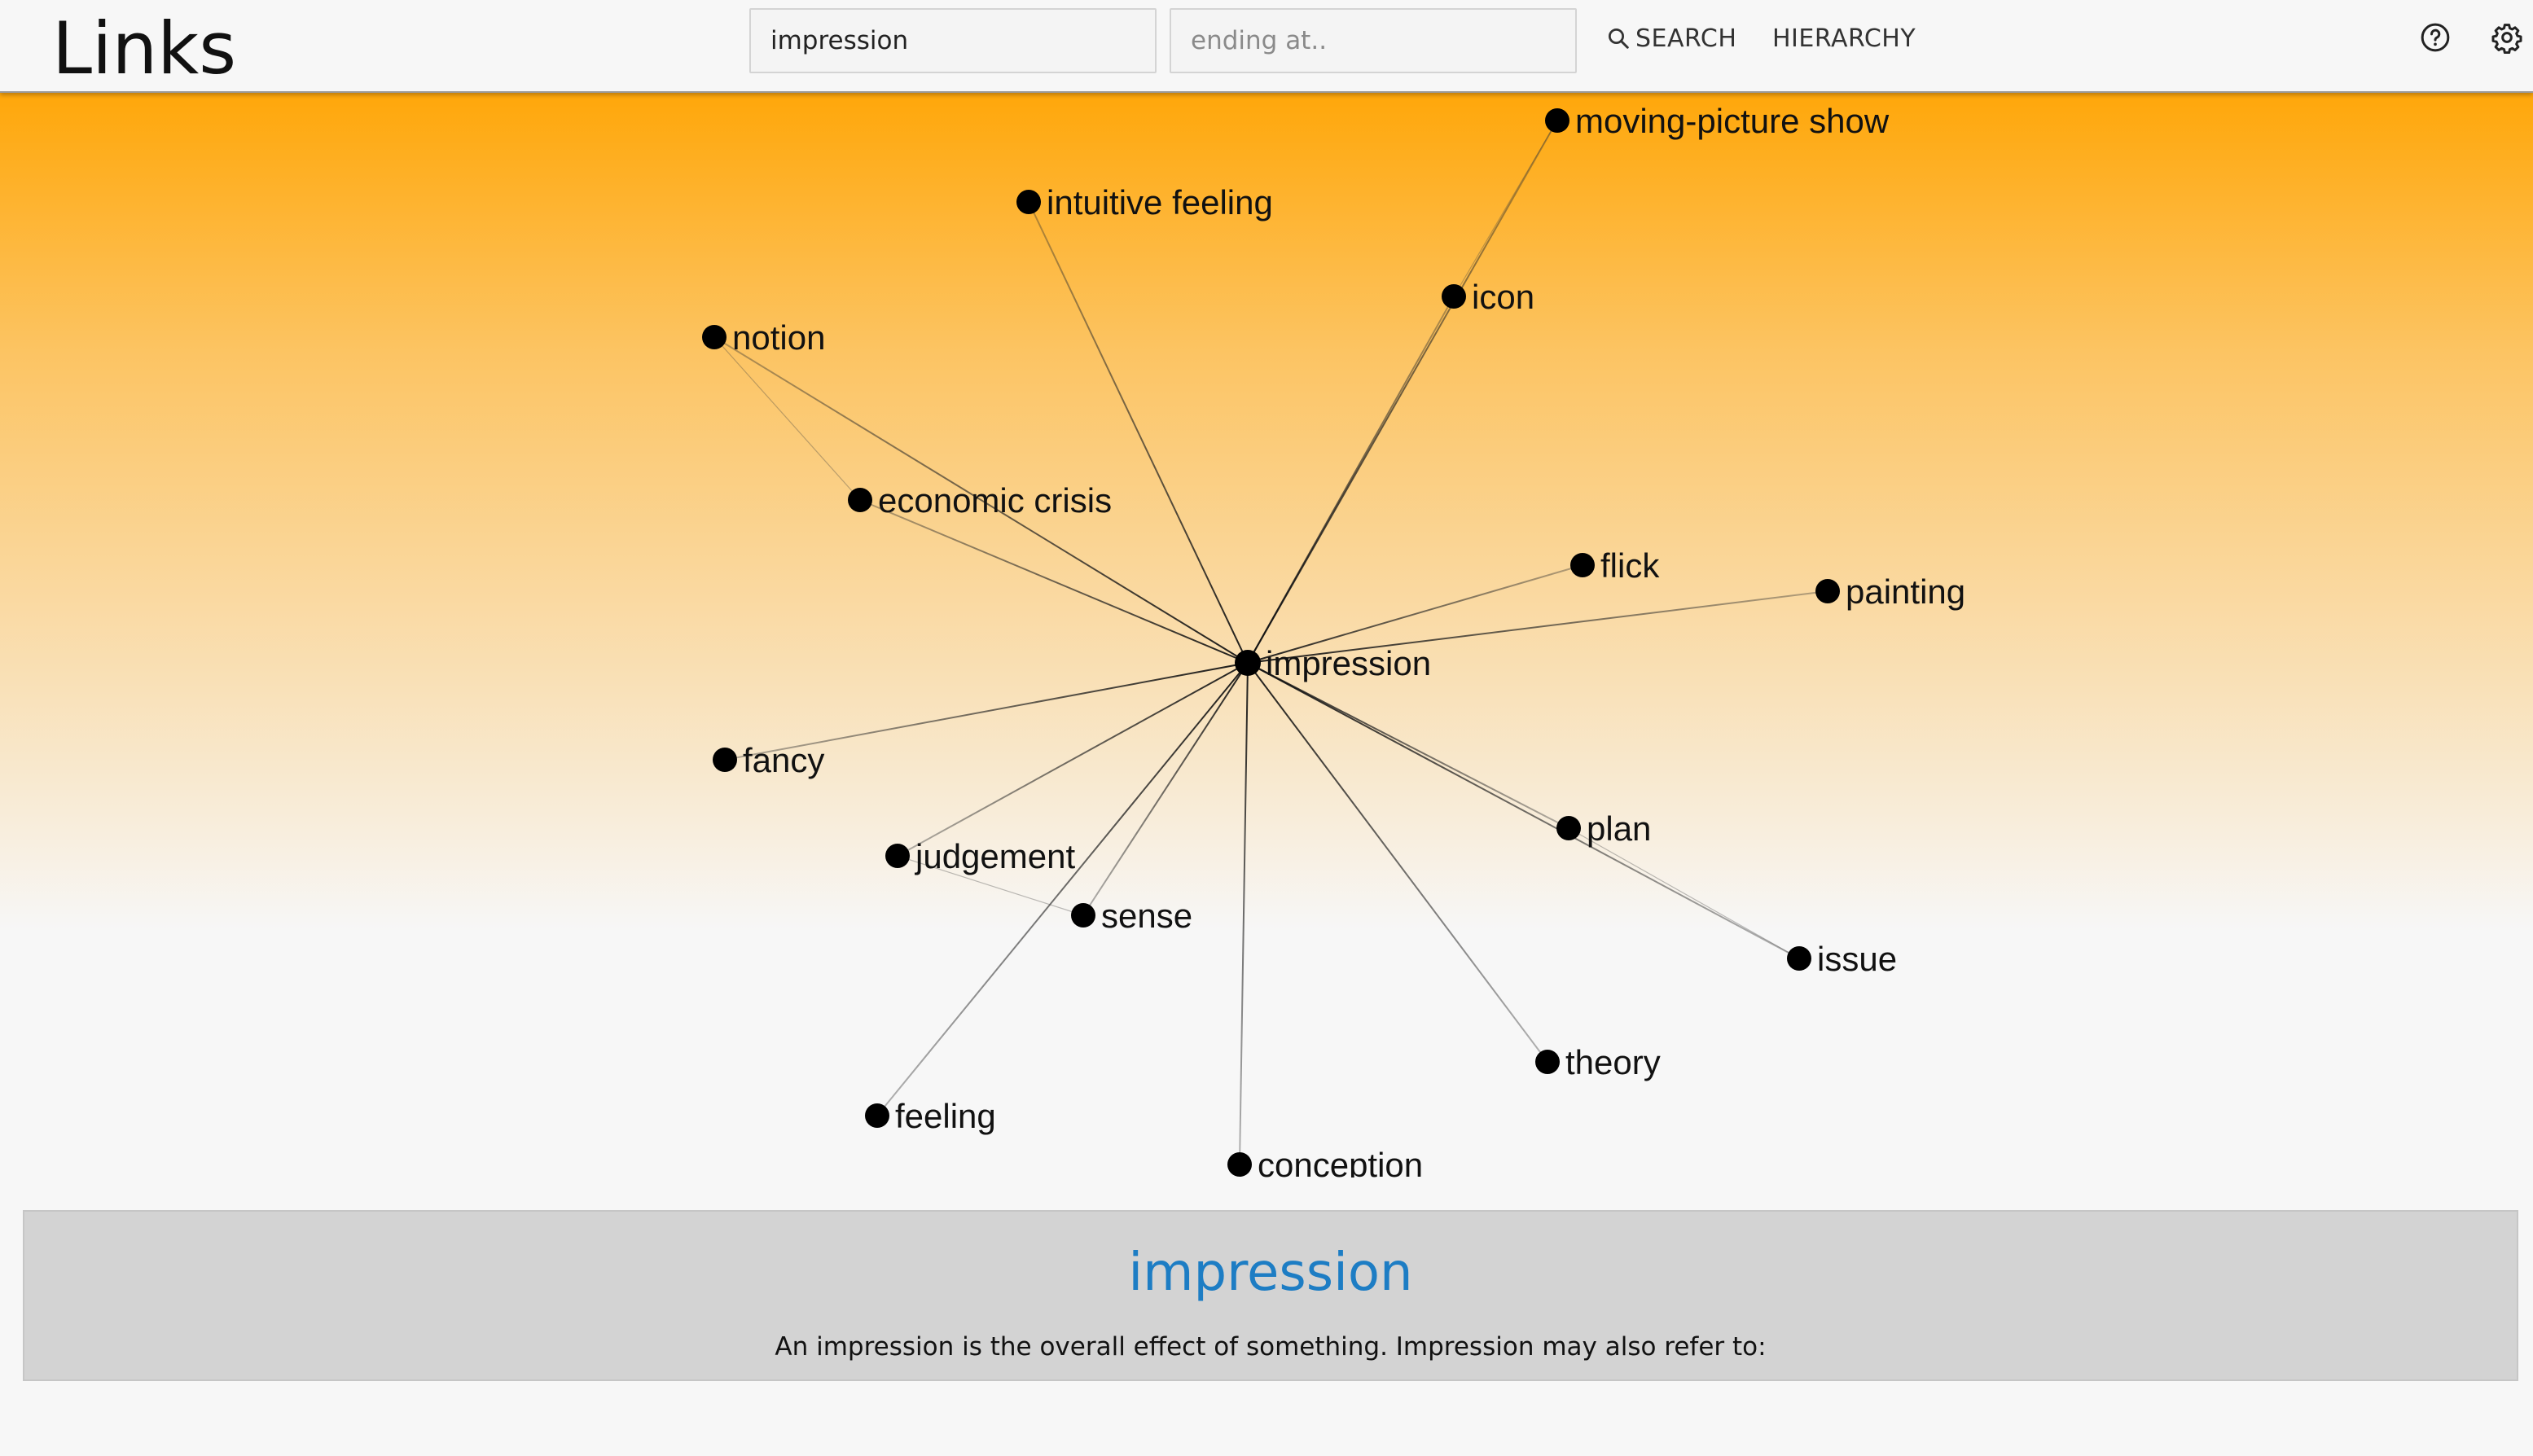 The image size is (2533, 1456). I want to click on search-icon, so click(1619, 39).